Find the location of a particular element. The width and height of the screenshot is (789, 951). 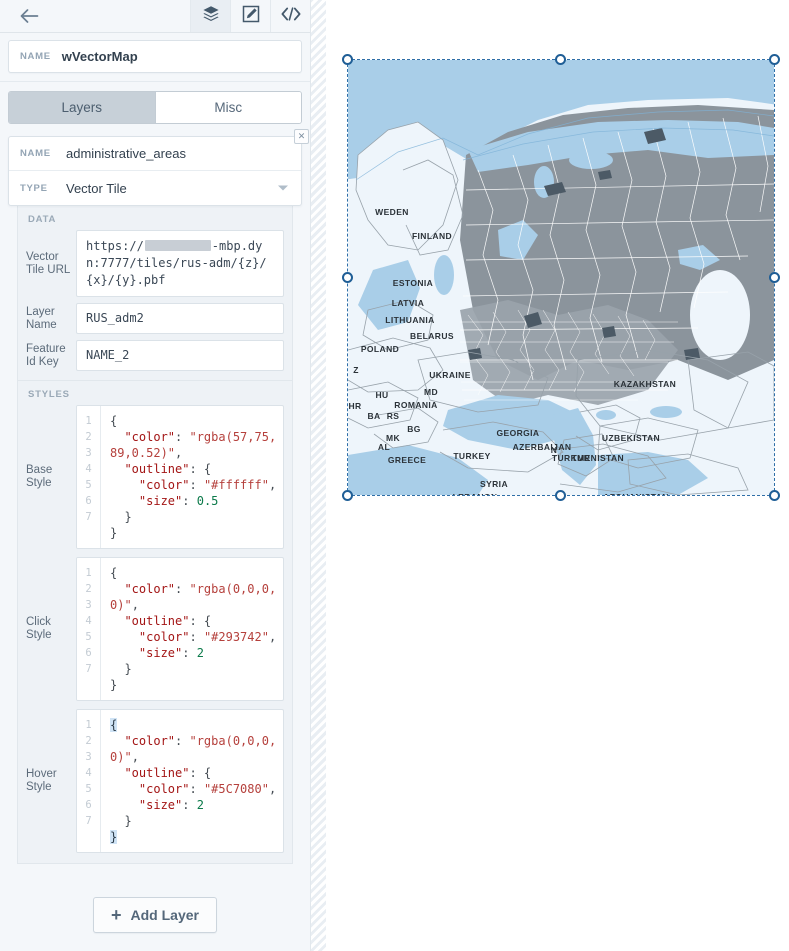

add-layer-bar: + Add Layer is located at coordinates (155, 918).